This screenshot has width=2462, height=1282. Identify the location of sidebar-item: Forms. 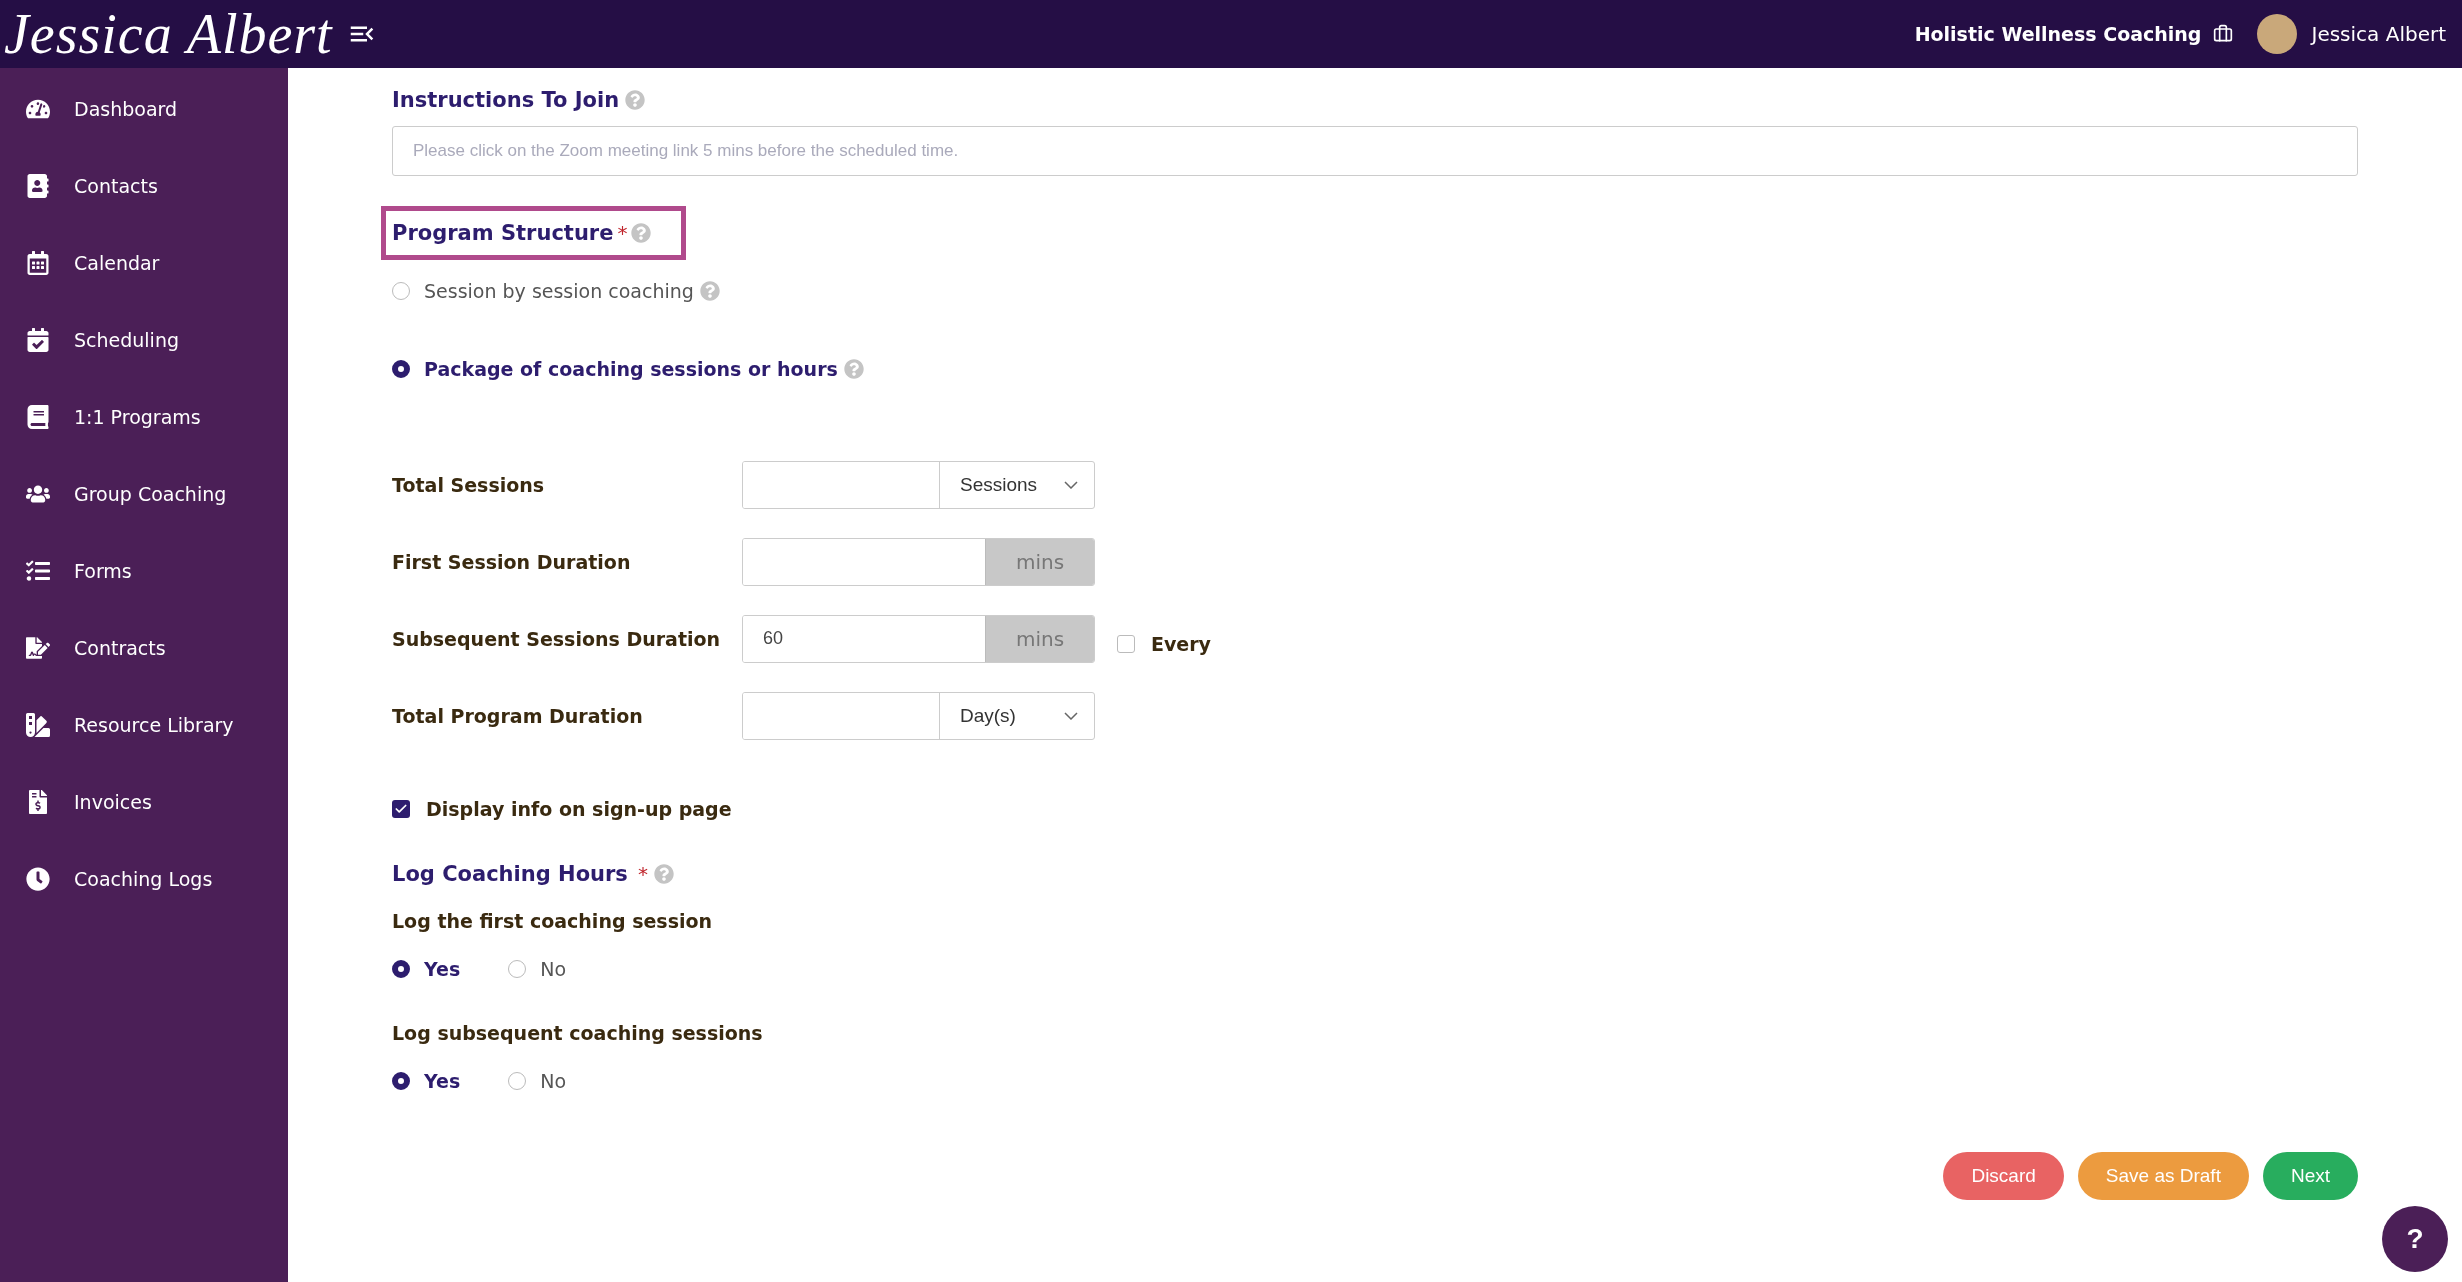
(144, 570).